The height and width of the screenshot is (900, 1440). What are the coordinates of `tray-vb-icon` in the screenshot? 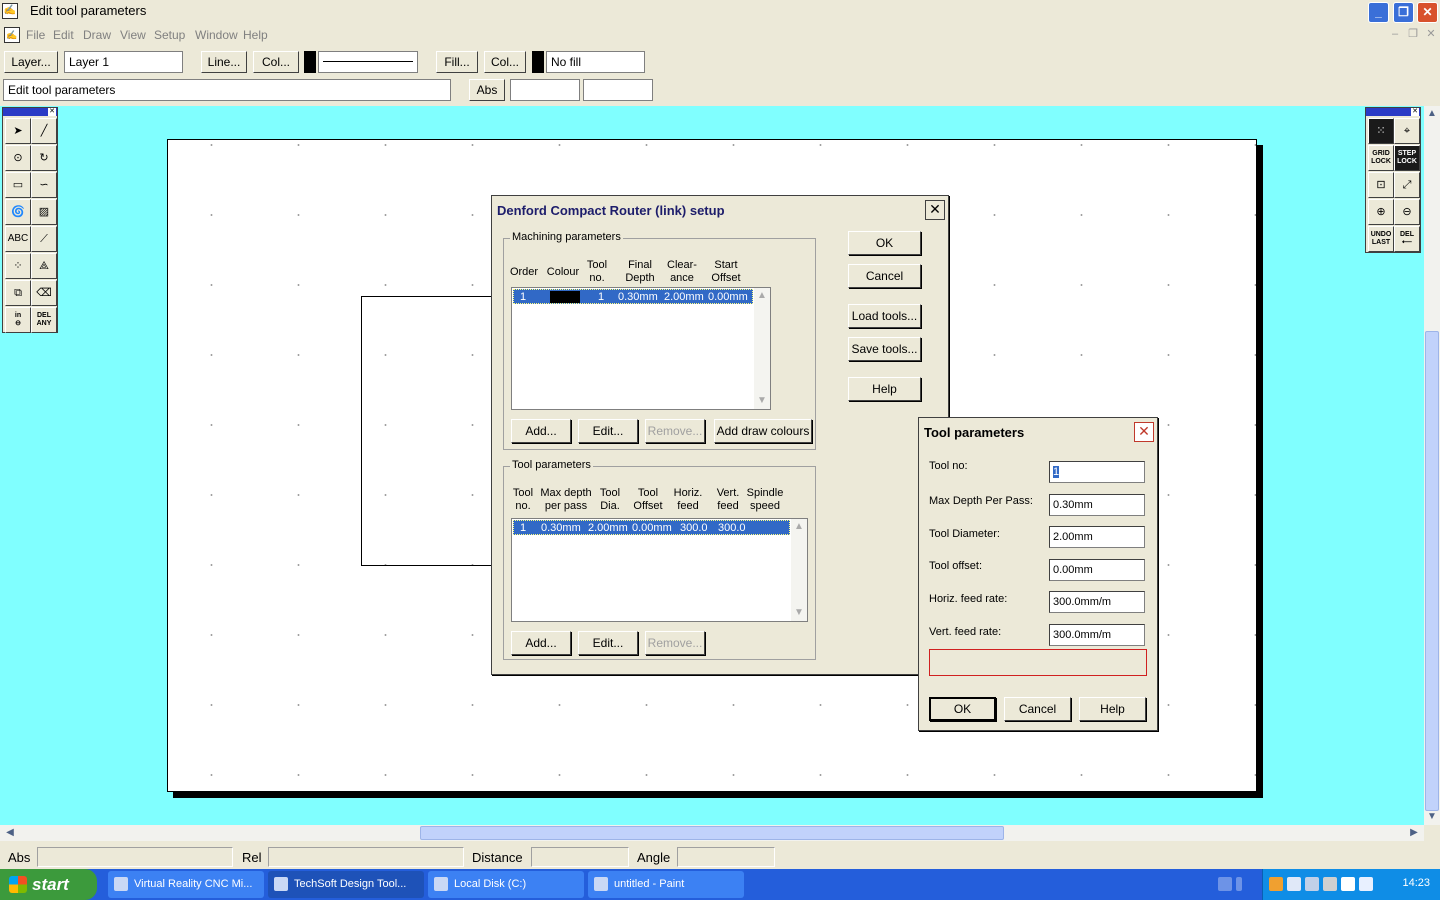 It's located at (1348, 884).